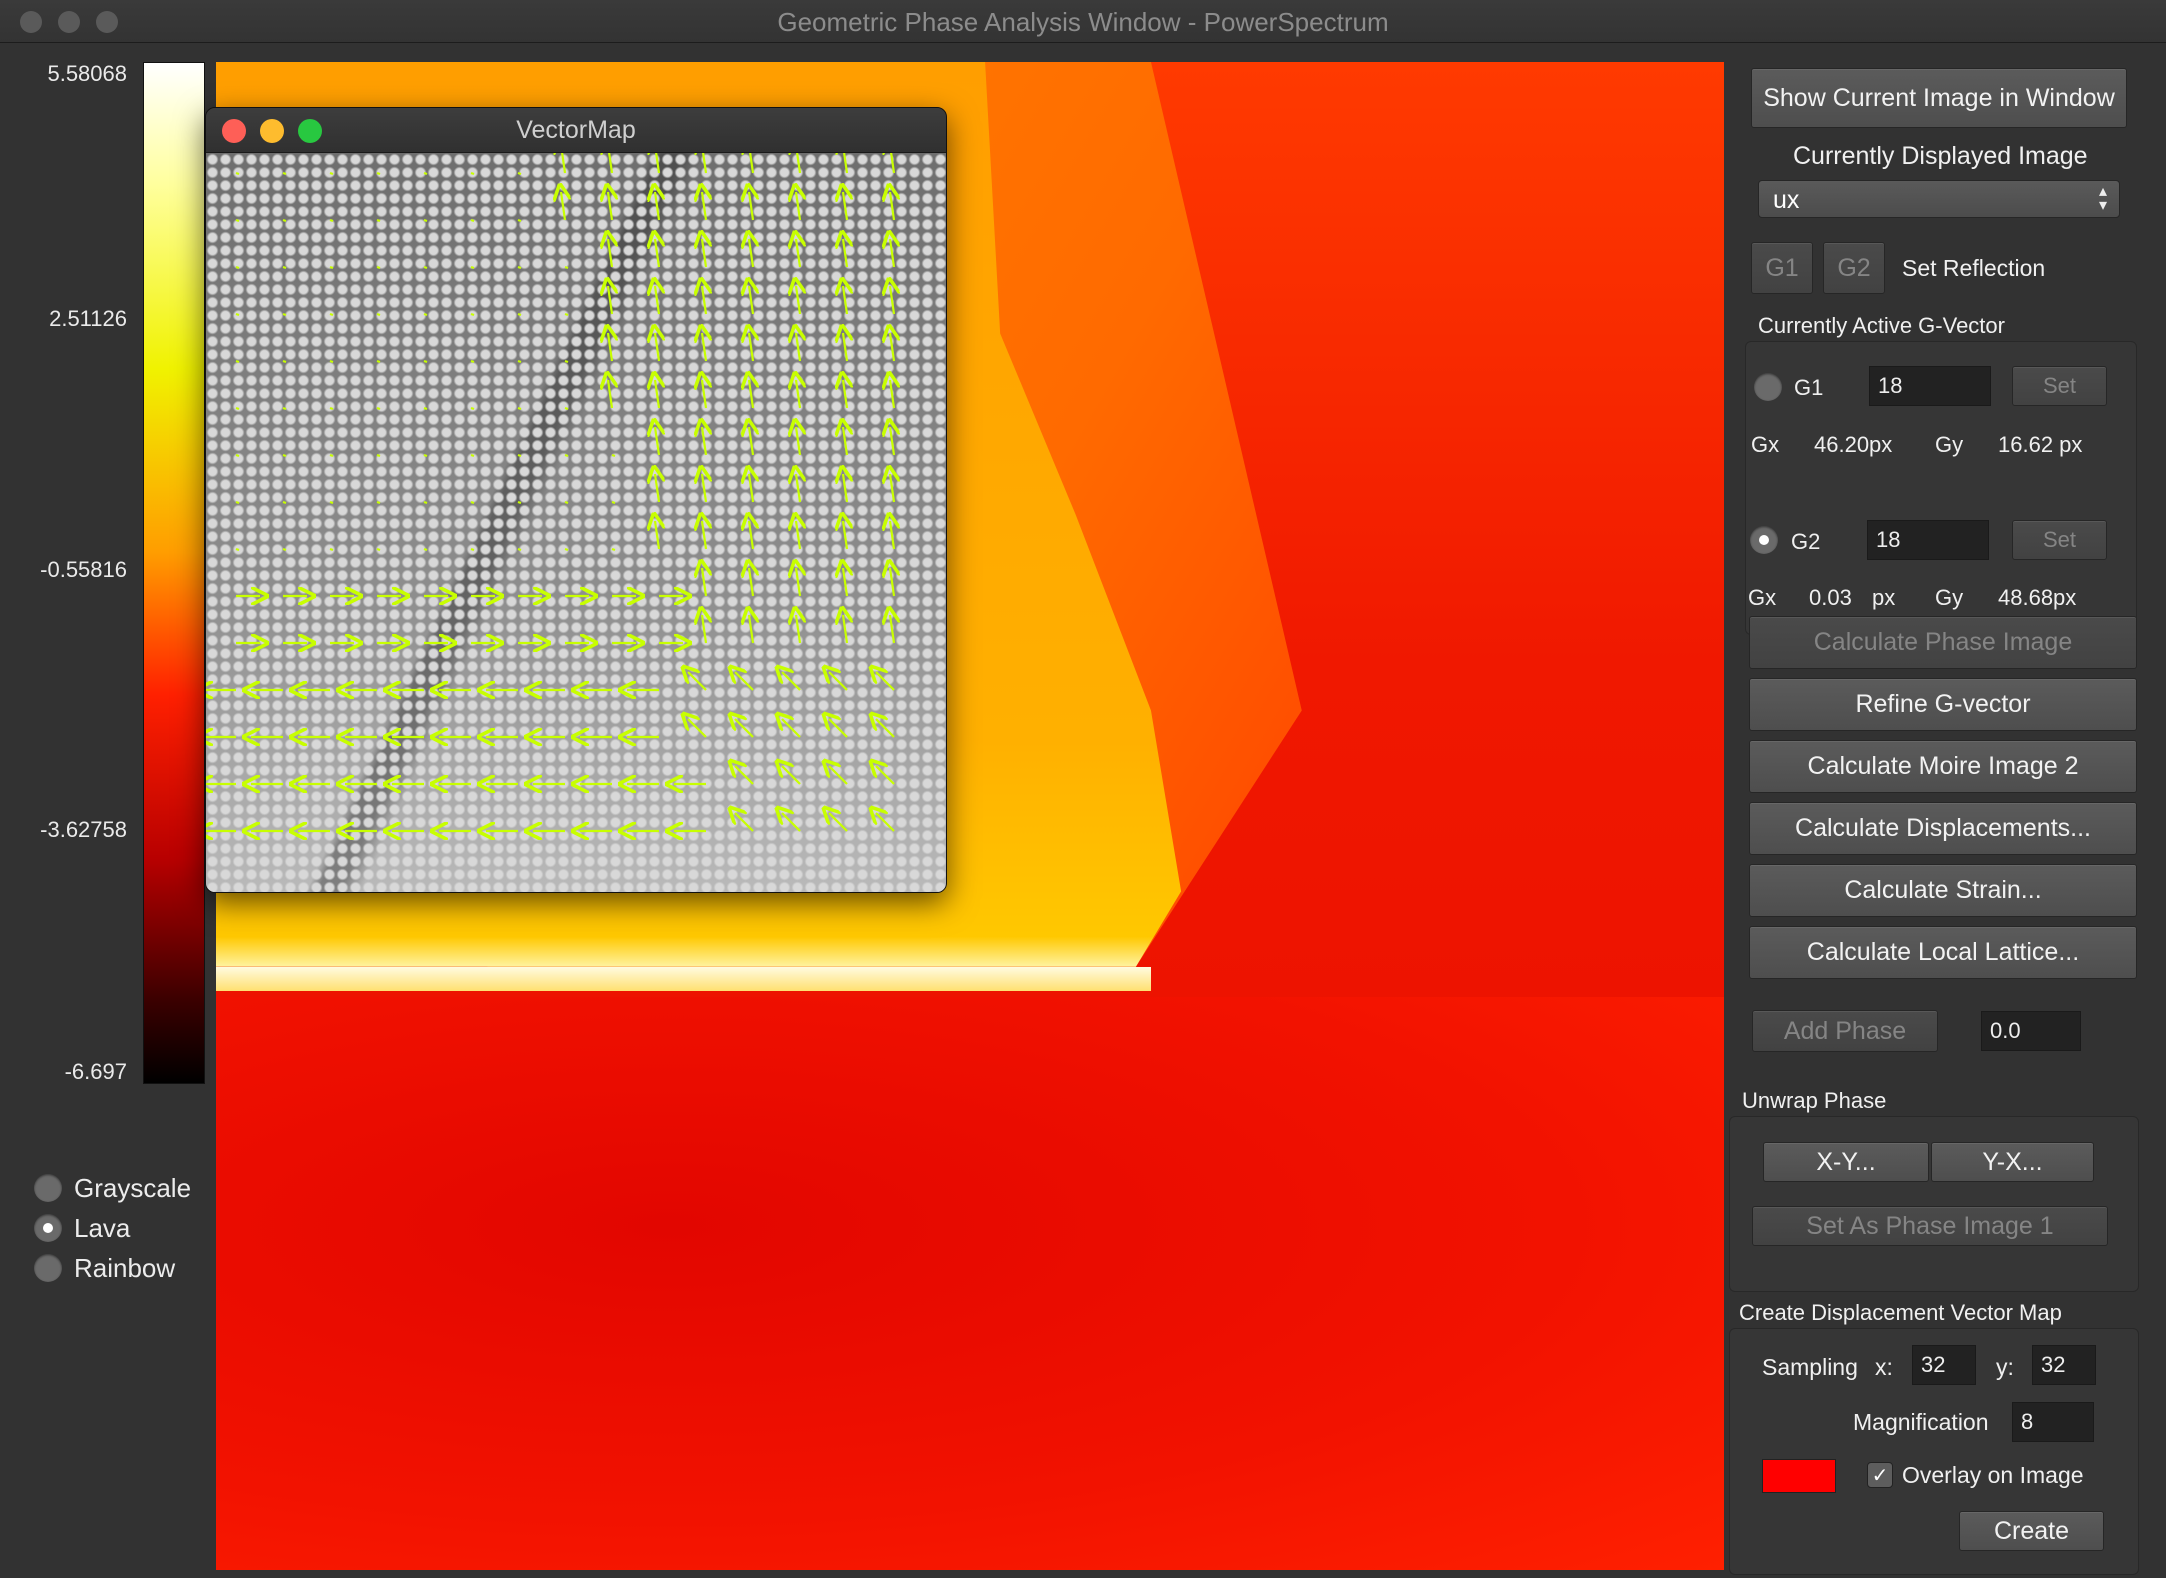 This screenshot has height=1578, width=2166. I want to click on g2-reflection-button: G2, so click(1854, 268).